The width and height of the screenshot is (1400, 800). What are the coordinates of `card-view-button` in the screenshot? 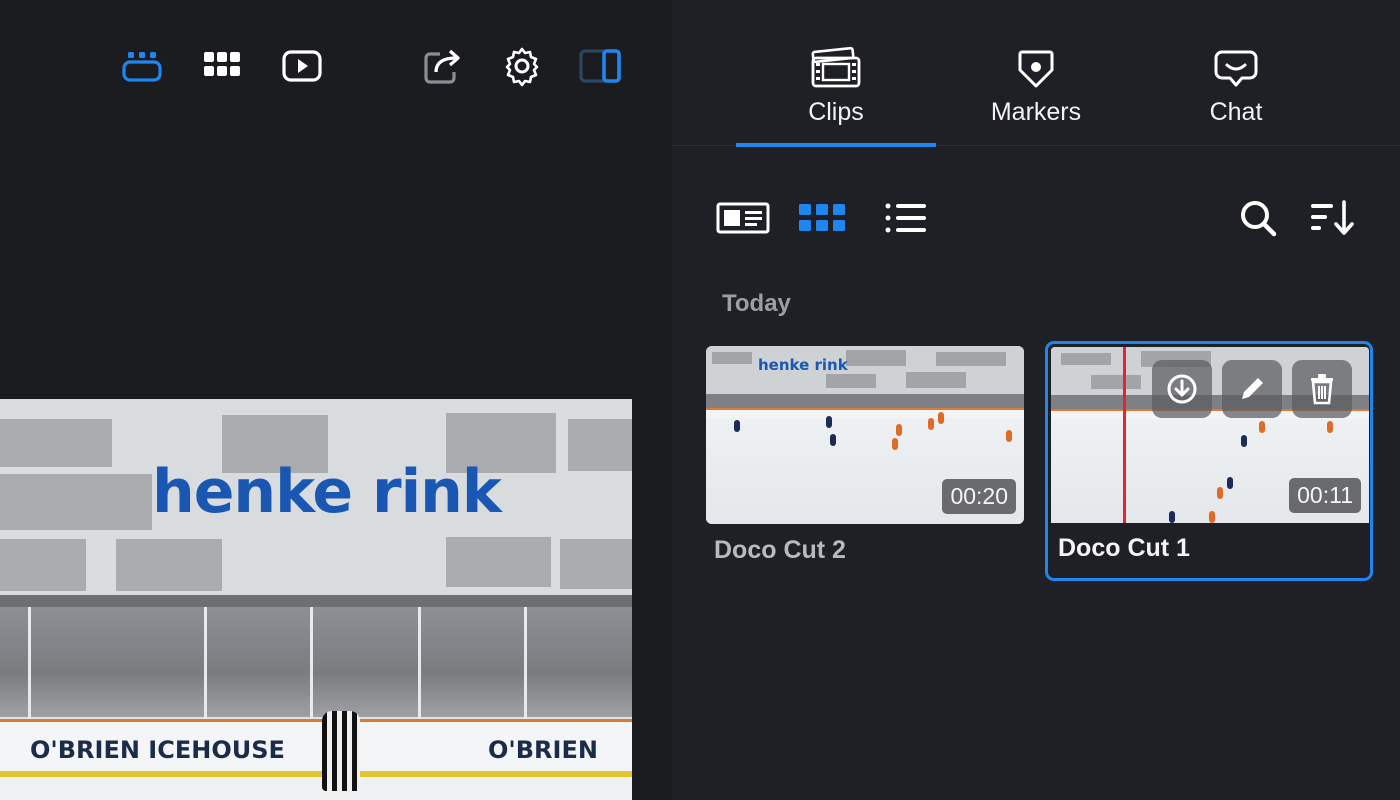 It's located at (743, 218).